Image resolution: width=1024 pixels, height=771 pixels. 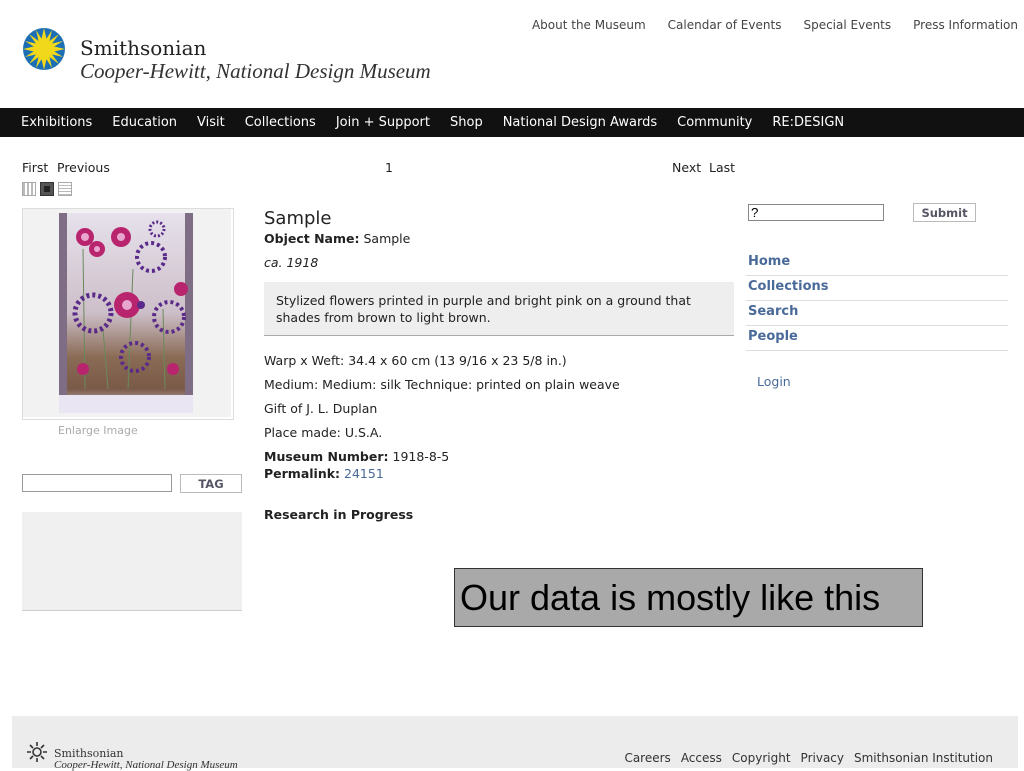 I want to click on tag-input, so click(x=97, y=483).